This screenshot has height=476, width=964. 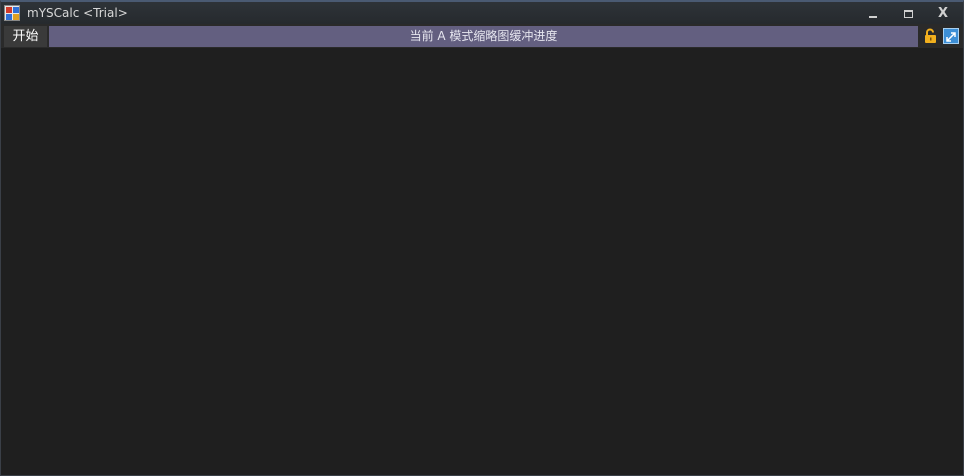 I want to click on title-bar: mYSCalc <Trial> X, so click(x=482, y=13).